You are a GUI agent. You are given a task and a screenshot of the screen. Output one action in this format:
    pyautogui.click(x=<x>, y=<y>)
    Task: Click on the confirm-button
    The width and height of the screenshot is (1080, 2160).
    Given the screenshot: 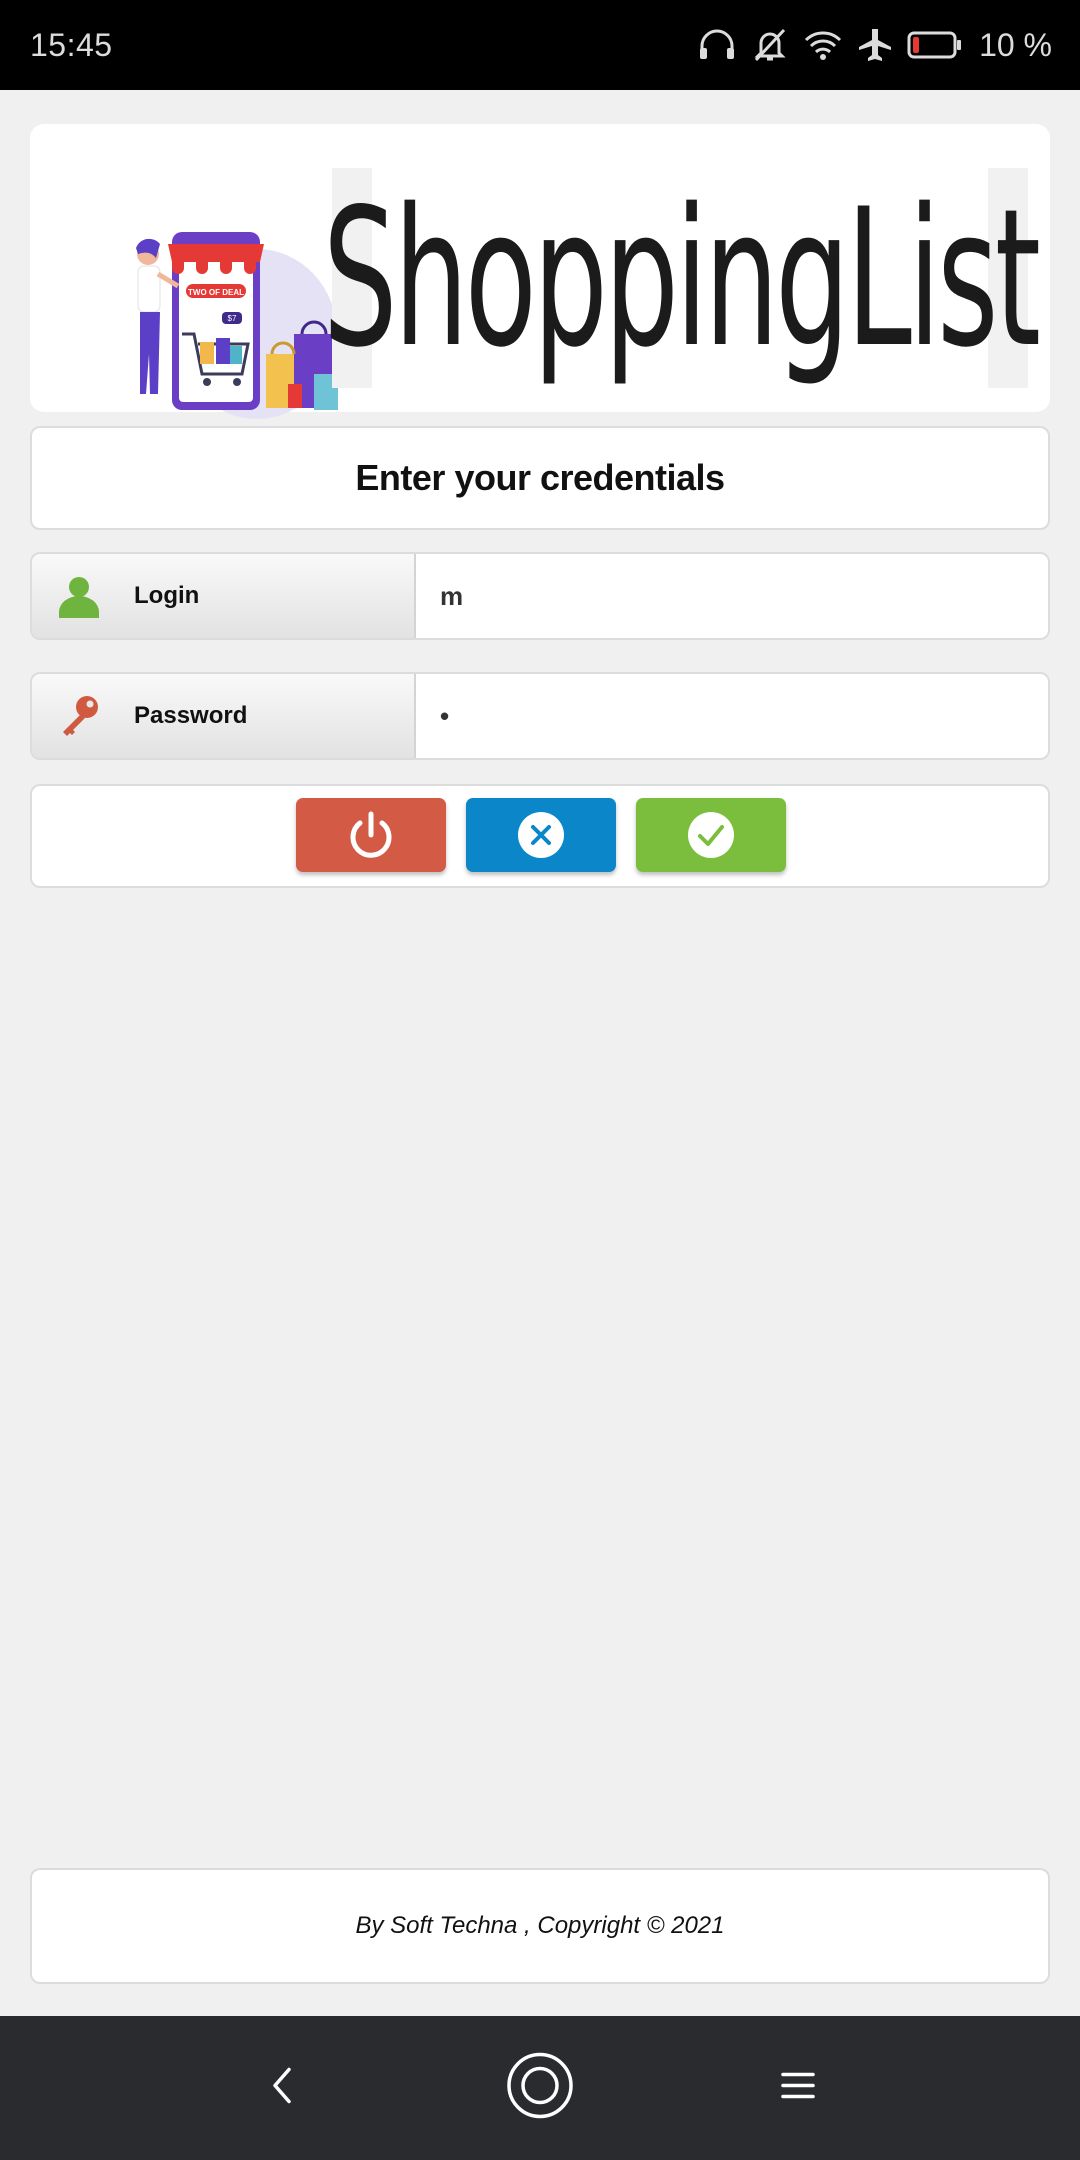 What is the action you would take?
    pyautogui.click(x=711, y=835)
    